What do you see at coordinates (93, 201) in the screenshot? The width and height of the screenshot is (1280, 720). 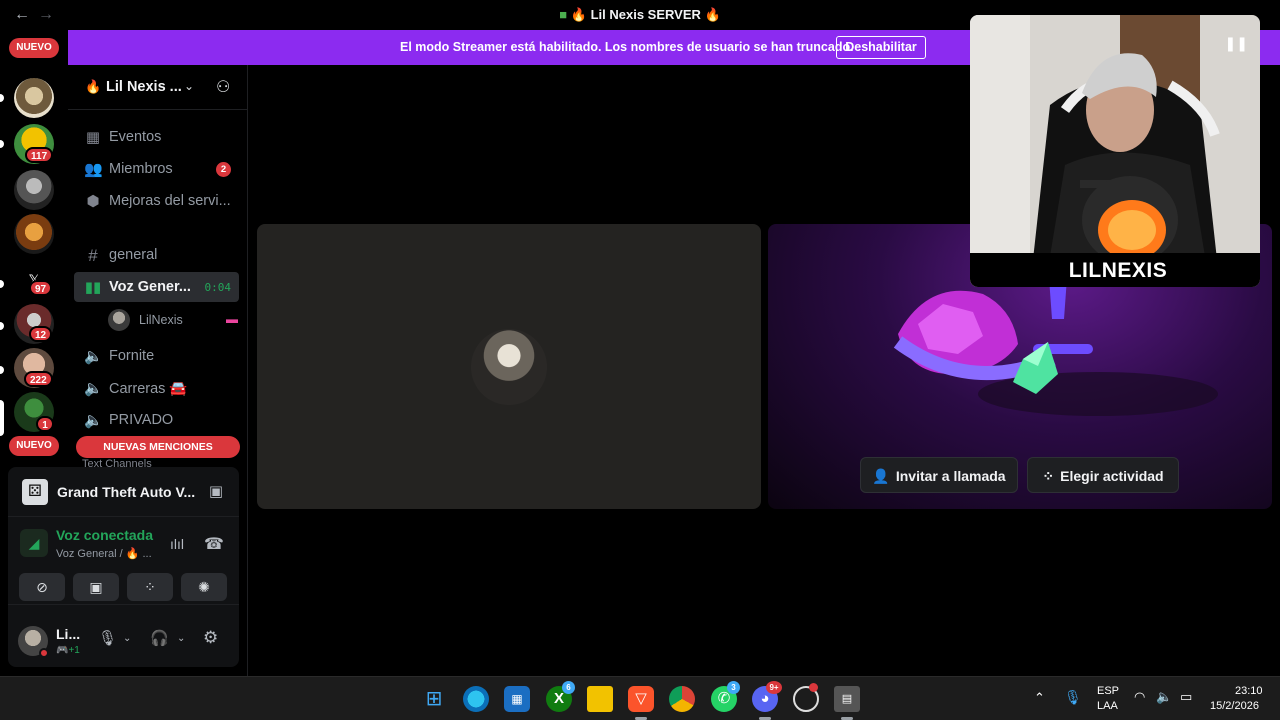 I see `boost-icon: ⬢` at bounding box center [93, 201].